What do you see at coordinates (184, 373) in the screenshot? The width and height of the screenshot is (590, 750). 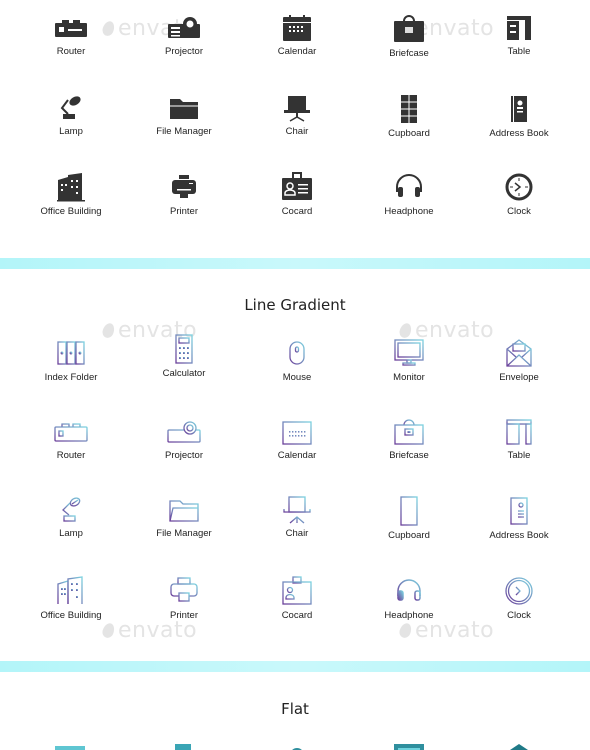 I see `icon-label: Calculator` at bounding box center [184, 373].